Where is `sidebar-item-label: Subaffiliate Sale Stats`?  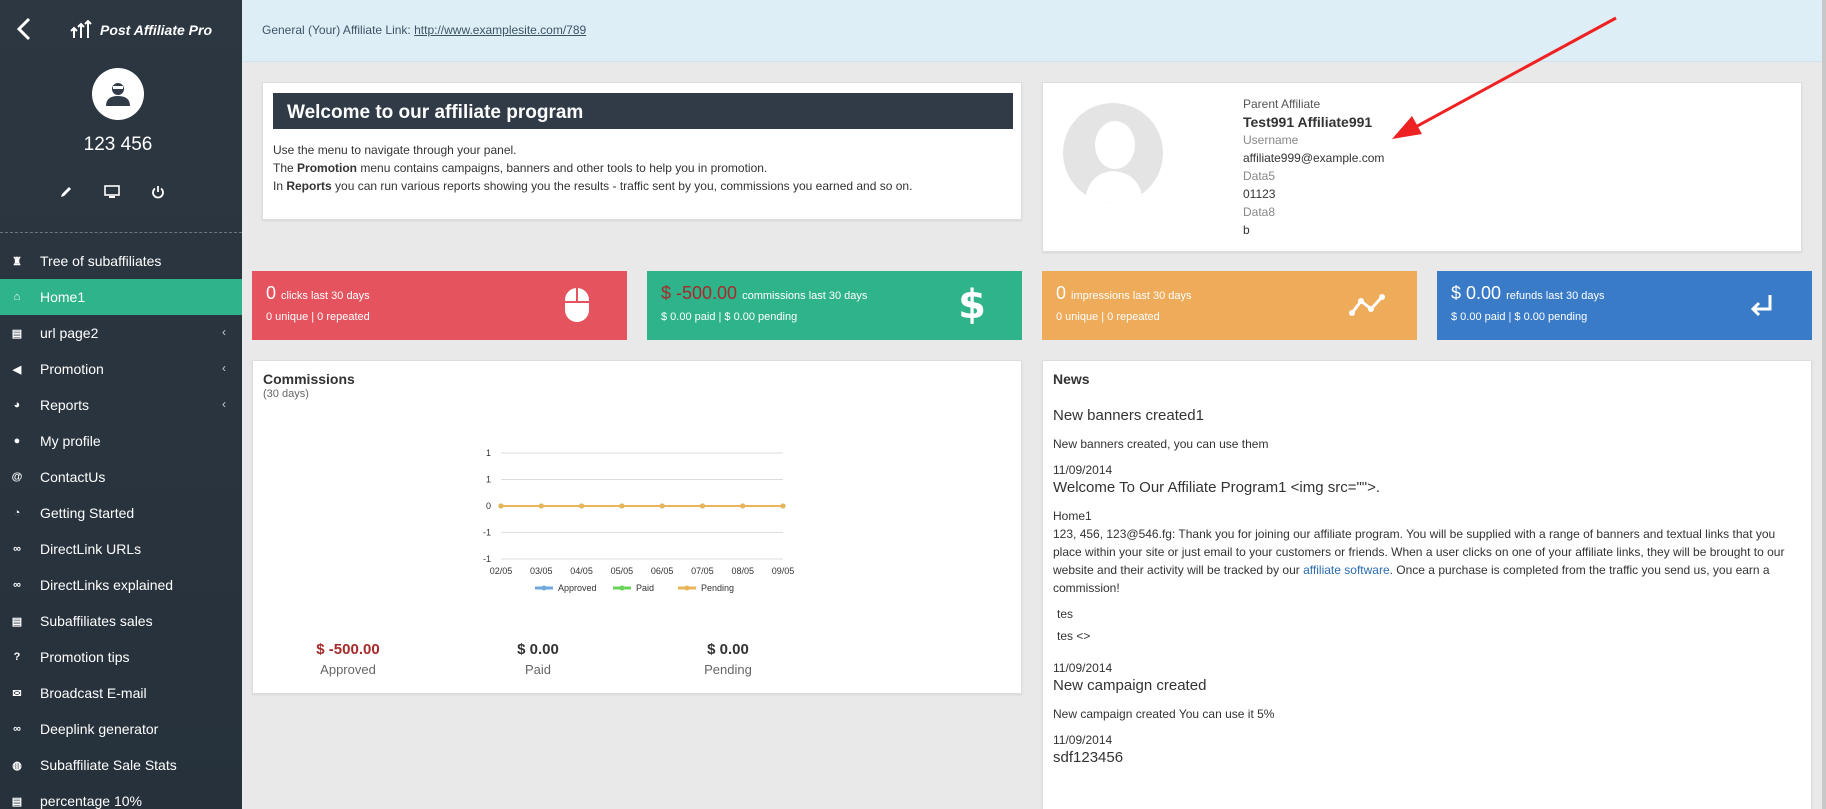 sidebar-item-label: Subaffiliate Sale Stats is located at coordinates (108, 765).